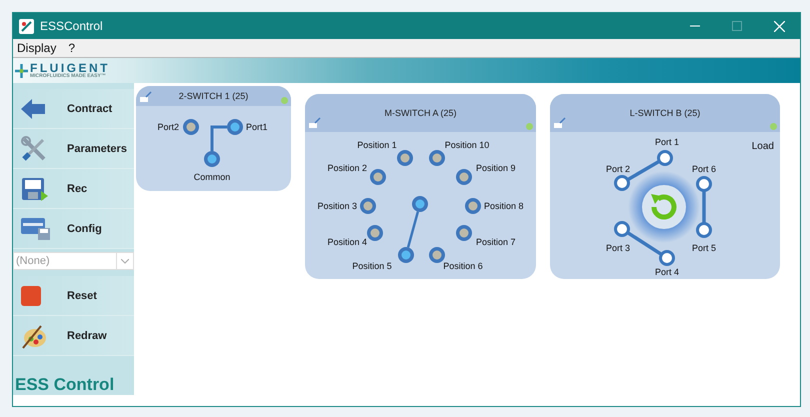  What do you see at coordinates (72, 26) in the screenshot?
I see `window-title: ESSControl` at bounding box center [72, 26].